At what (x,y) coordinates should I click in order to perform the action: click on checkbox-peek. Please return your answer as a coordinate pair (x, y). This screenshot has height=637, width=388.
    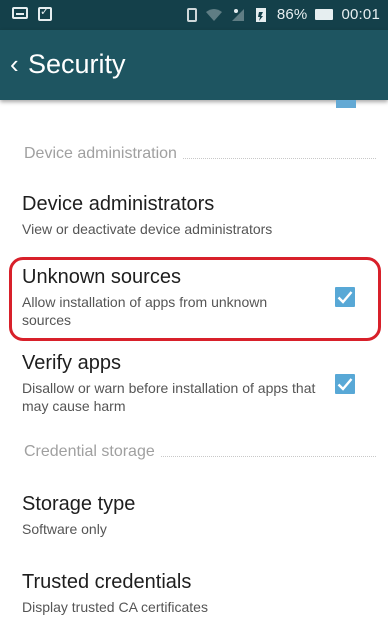
    Looking at the image, I should click on (346, 104).